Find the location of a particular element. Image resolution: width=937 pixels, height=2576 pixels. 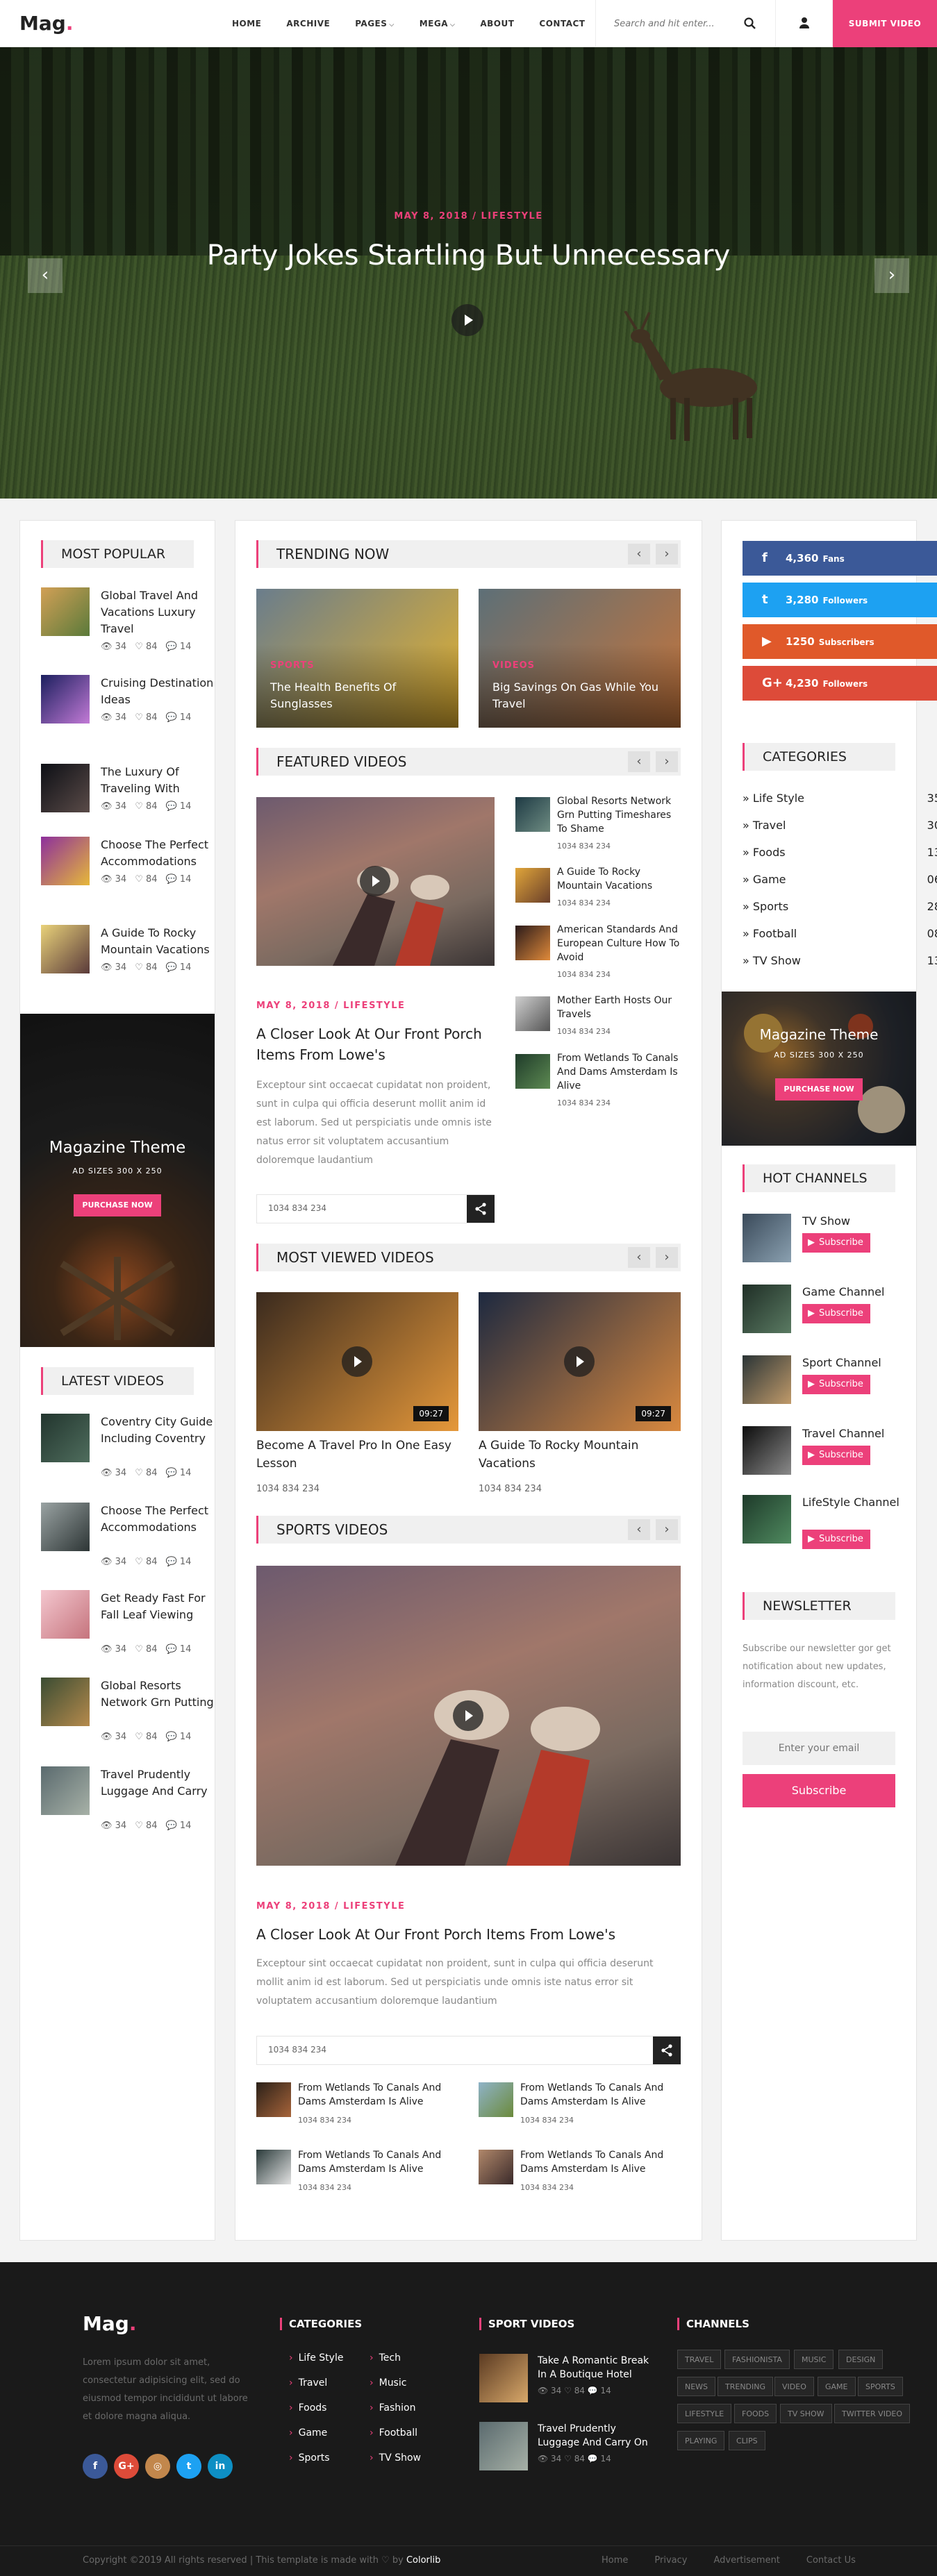

channel-tag: SPORTS is located at coordinates (880, 2386).